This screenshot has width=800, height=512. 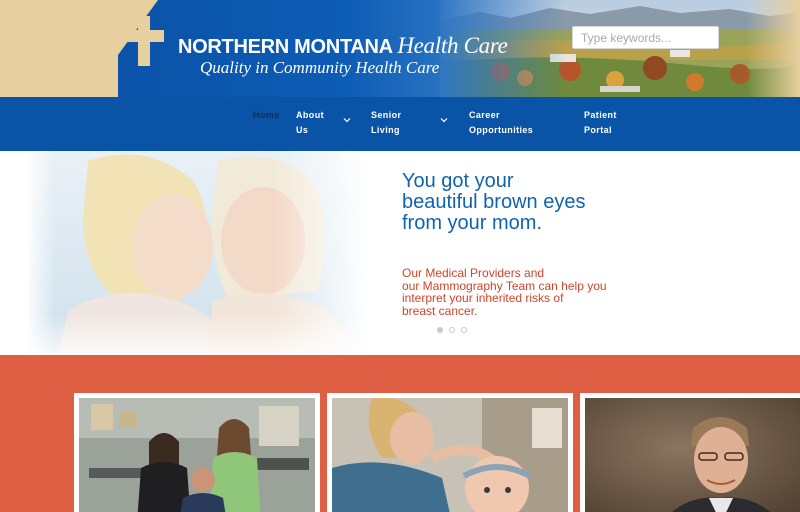 I want to click on hero-subtext-line: Our Medical Providers and, so click(x=473, y=273).